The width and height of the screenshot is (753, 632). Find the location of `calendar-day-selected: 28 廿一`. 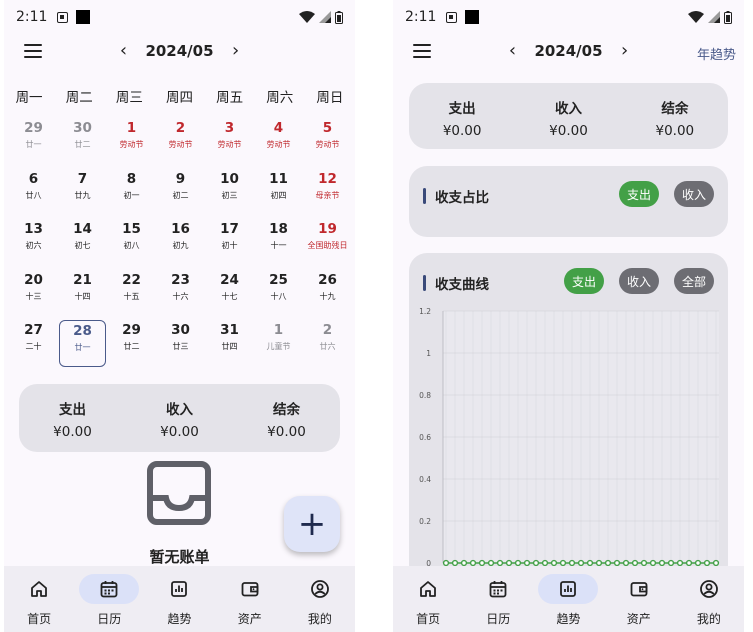

calendar-day-selected: 28 廿一 is located at coordinates (82, 343).